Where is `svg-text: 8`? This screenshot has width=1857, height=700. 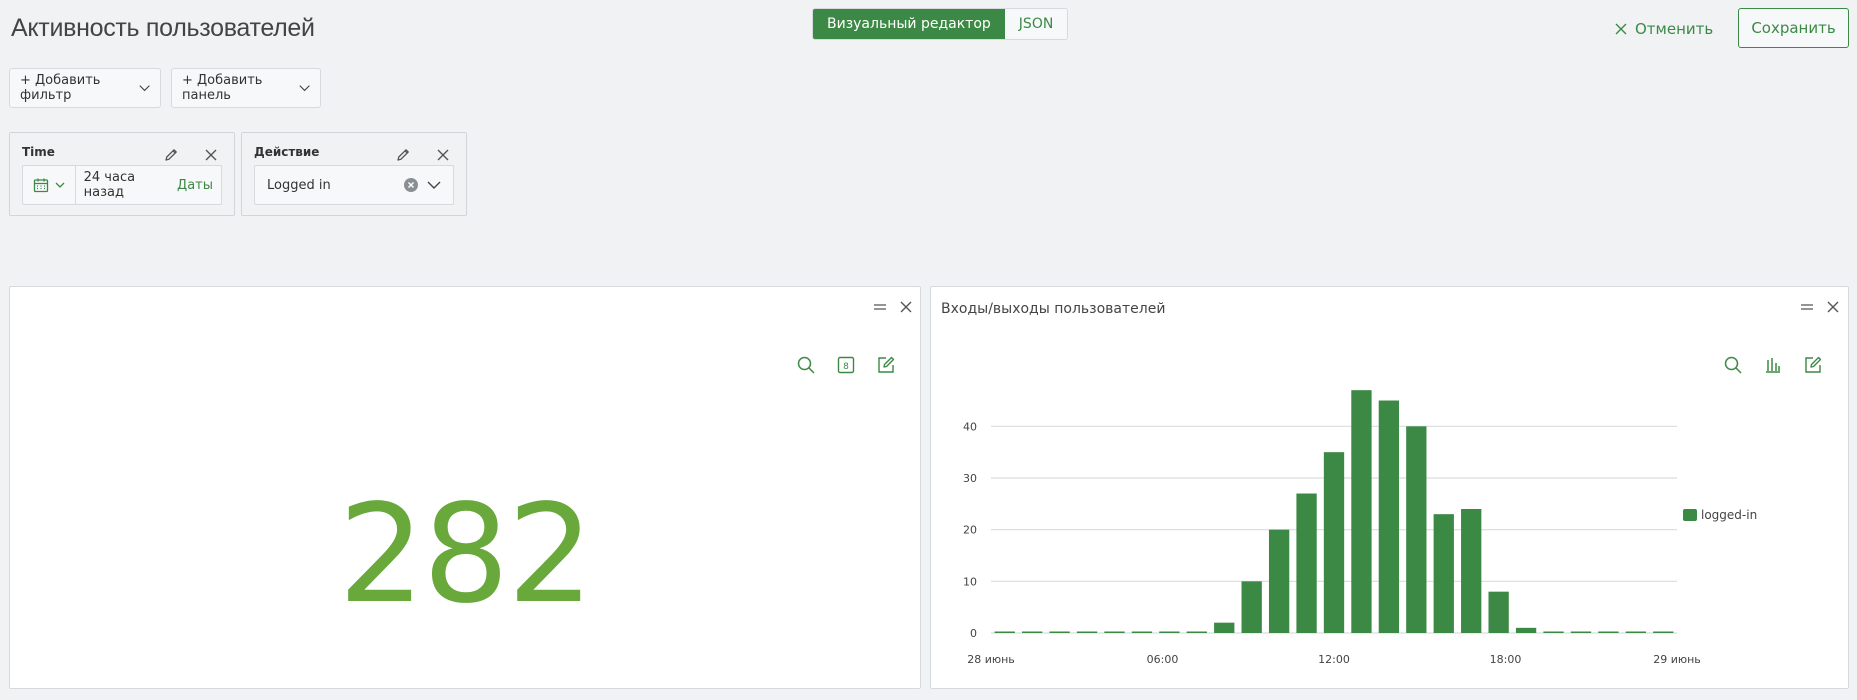 svg-text: 8 is located at coordinates (846, 367).